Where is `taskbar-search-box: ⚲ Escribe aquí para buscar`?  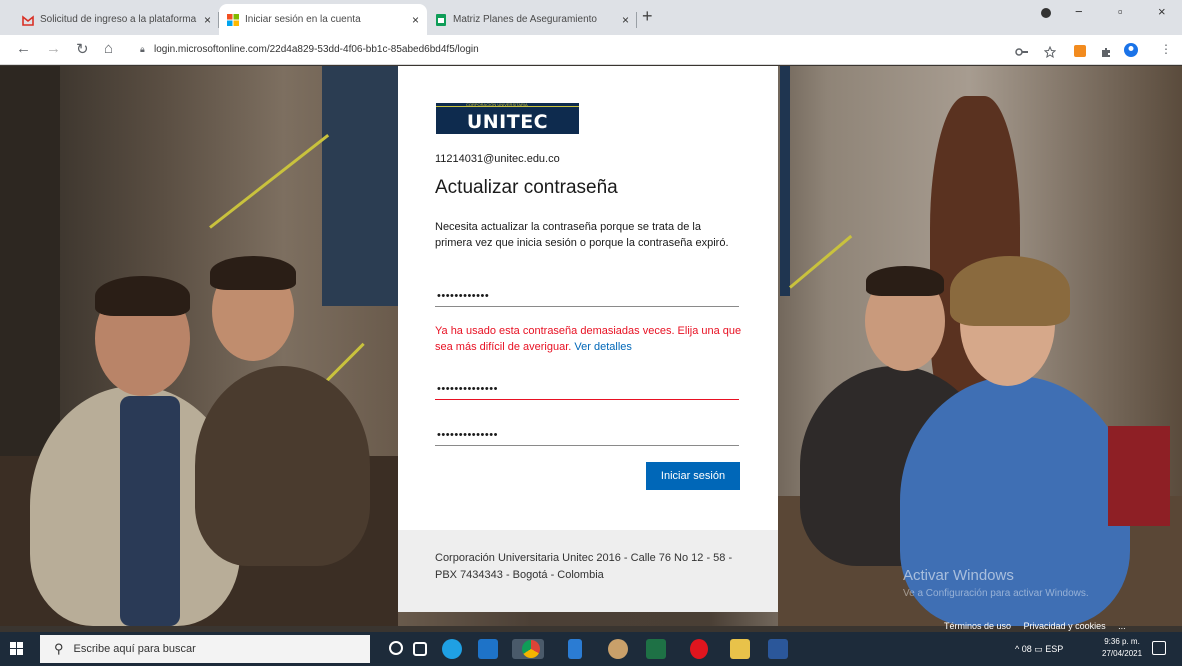
taskbar-search-box: ⚲ Escribe aquí para buscar is located at coordinates (205, 649).